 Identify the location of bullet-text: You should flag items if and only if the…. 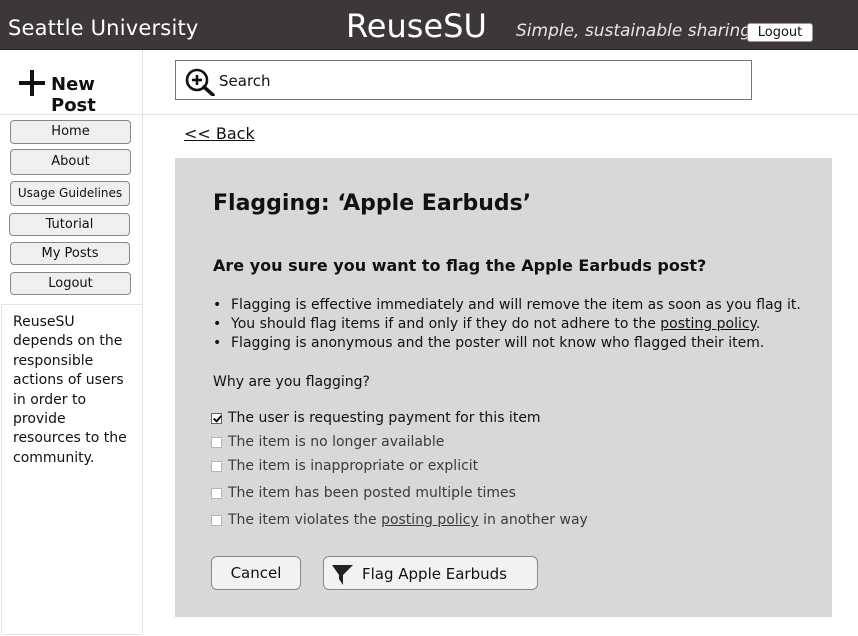
(495, 324).